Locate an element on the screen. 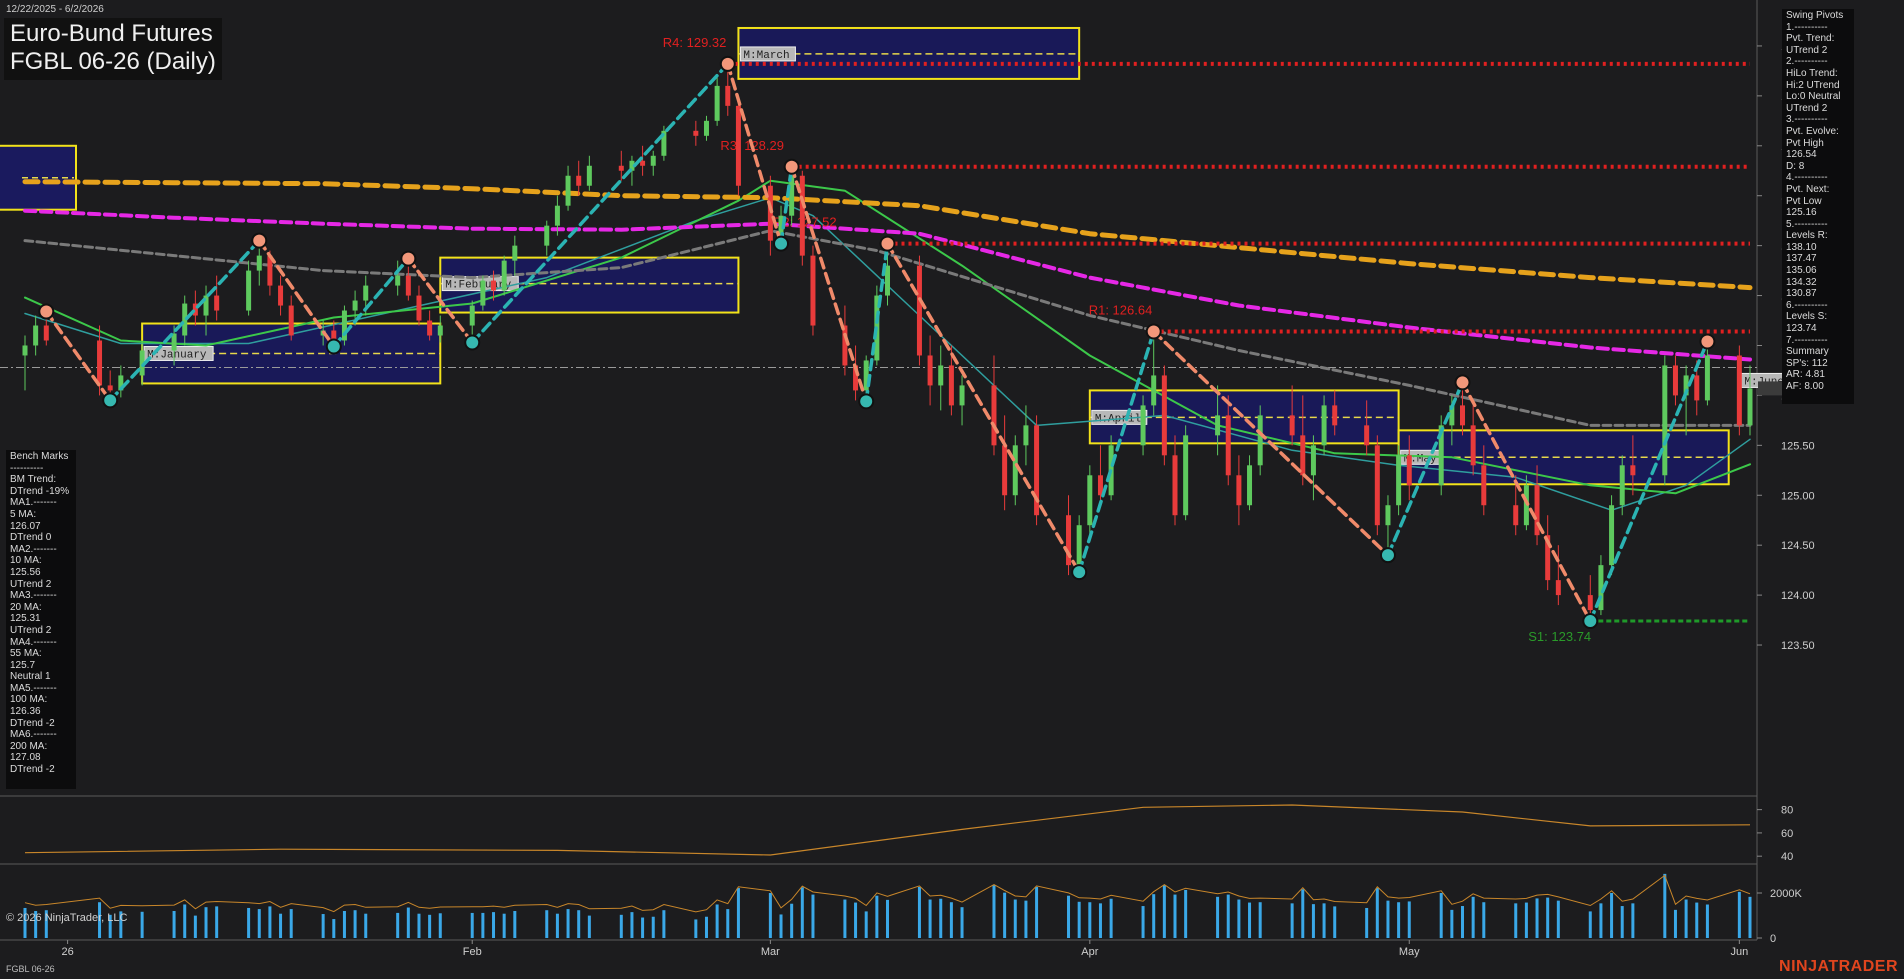  bench-panel-line: 55 MA: is located at coordinates (26, 654).